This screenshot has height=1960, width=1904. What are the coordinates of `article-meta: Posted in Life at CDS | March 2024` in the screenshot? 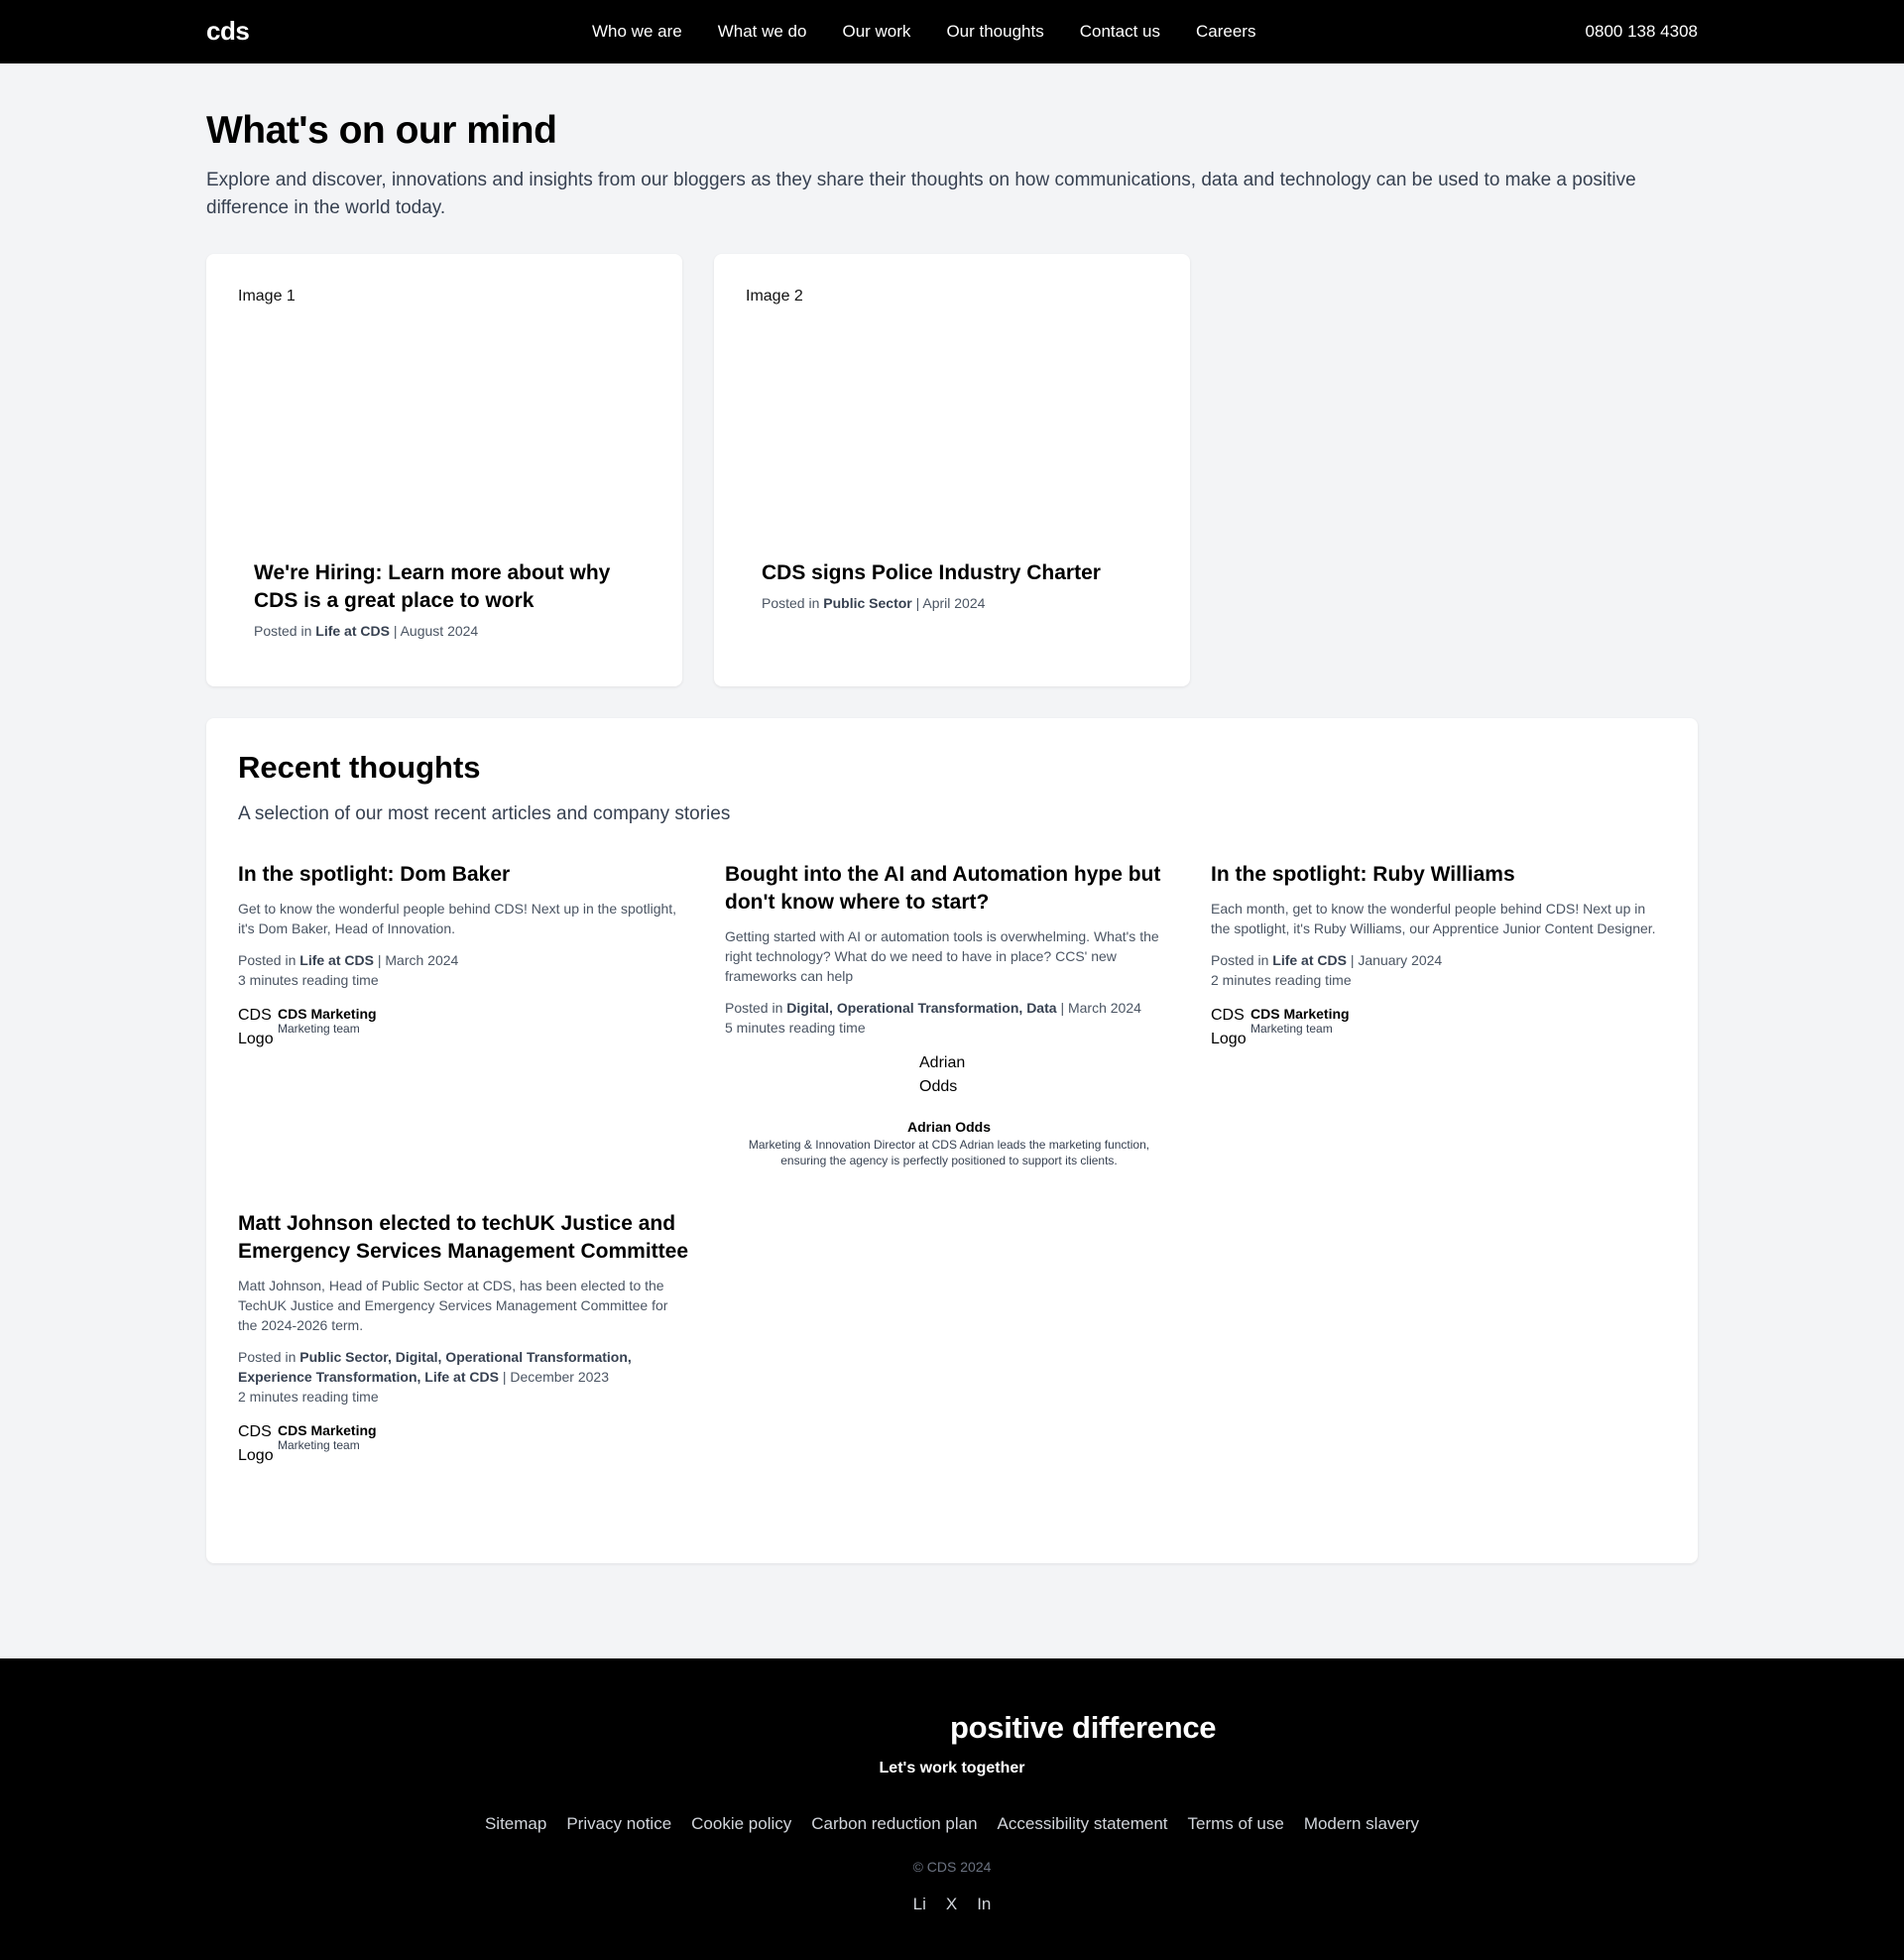 It's located at (464, 960).